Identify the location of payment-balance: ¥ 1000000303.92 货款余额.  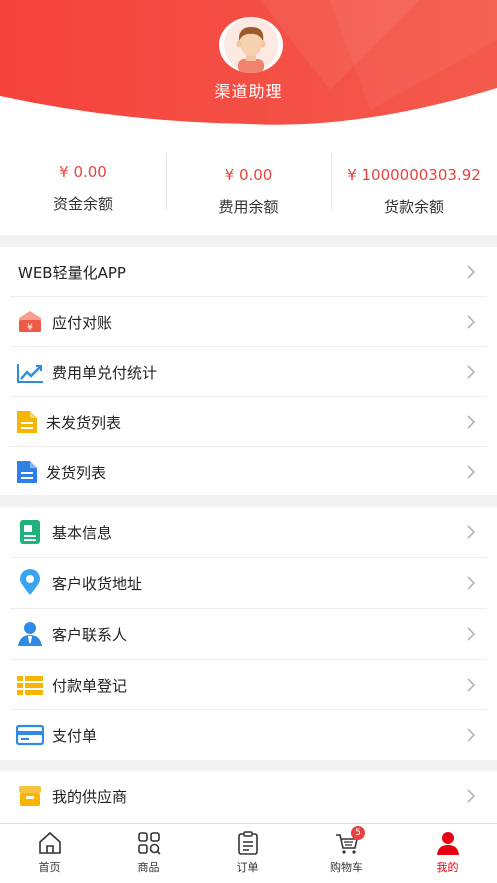
(414, 182).